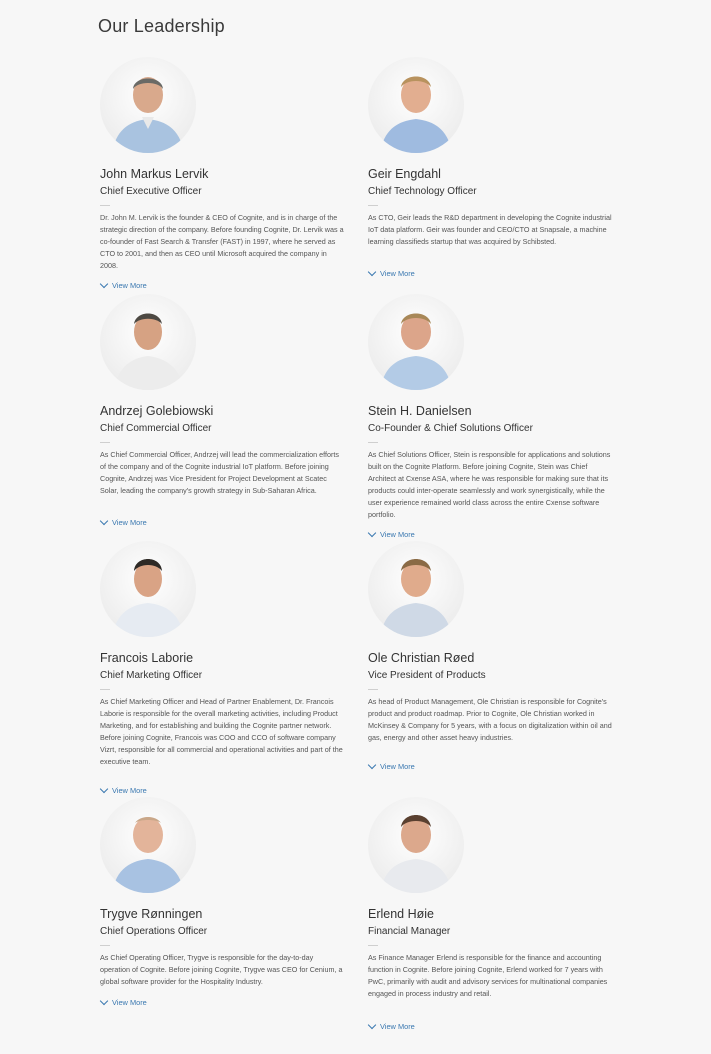 The height and width of the screenshot is (1054, 711). What do you see at coordinates (156, 428) in the screenshot?
I see `leader-role: Chief Commercial Officer` at bounding box center [156, 428].